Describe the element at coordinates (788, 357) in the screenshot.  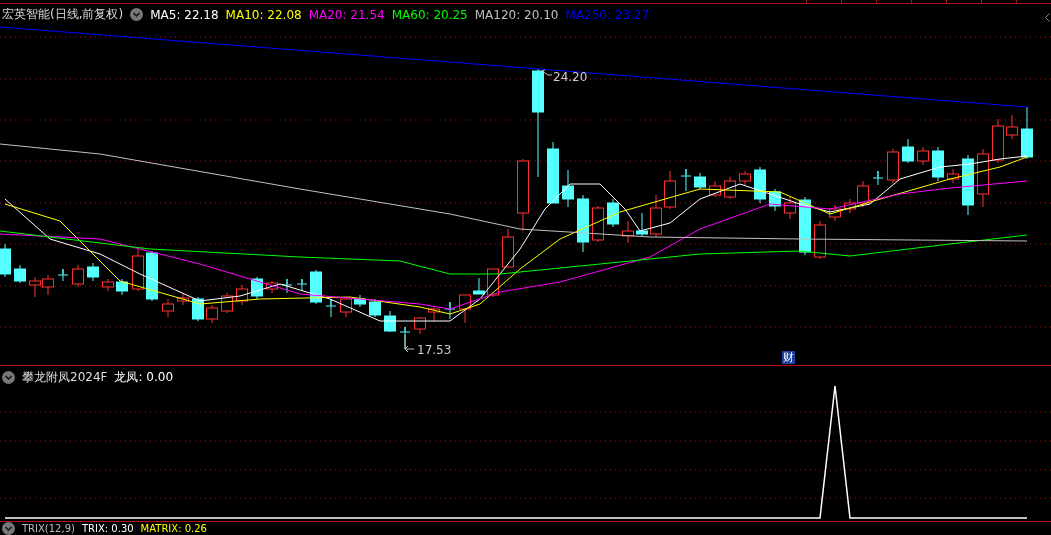
I see `finance-marker: 财` at that location.